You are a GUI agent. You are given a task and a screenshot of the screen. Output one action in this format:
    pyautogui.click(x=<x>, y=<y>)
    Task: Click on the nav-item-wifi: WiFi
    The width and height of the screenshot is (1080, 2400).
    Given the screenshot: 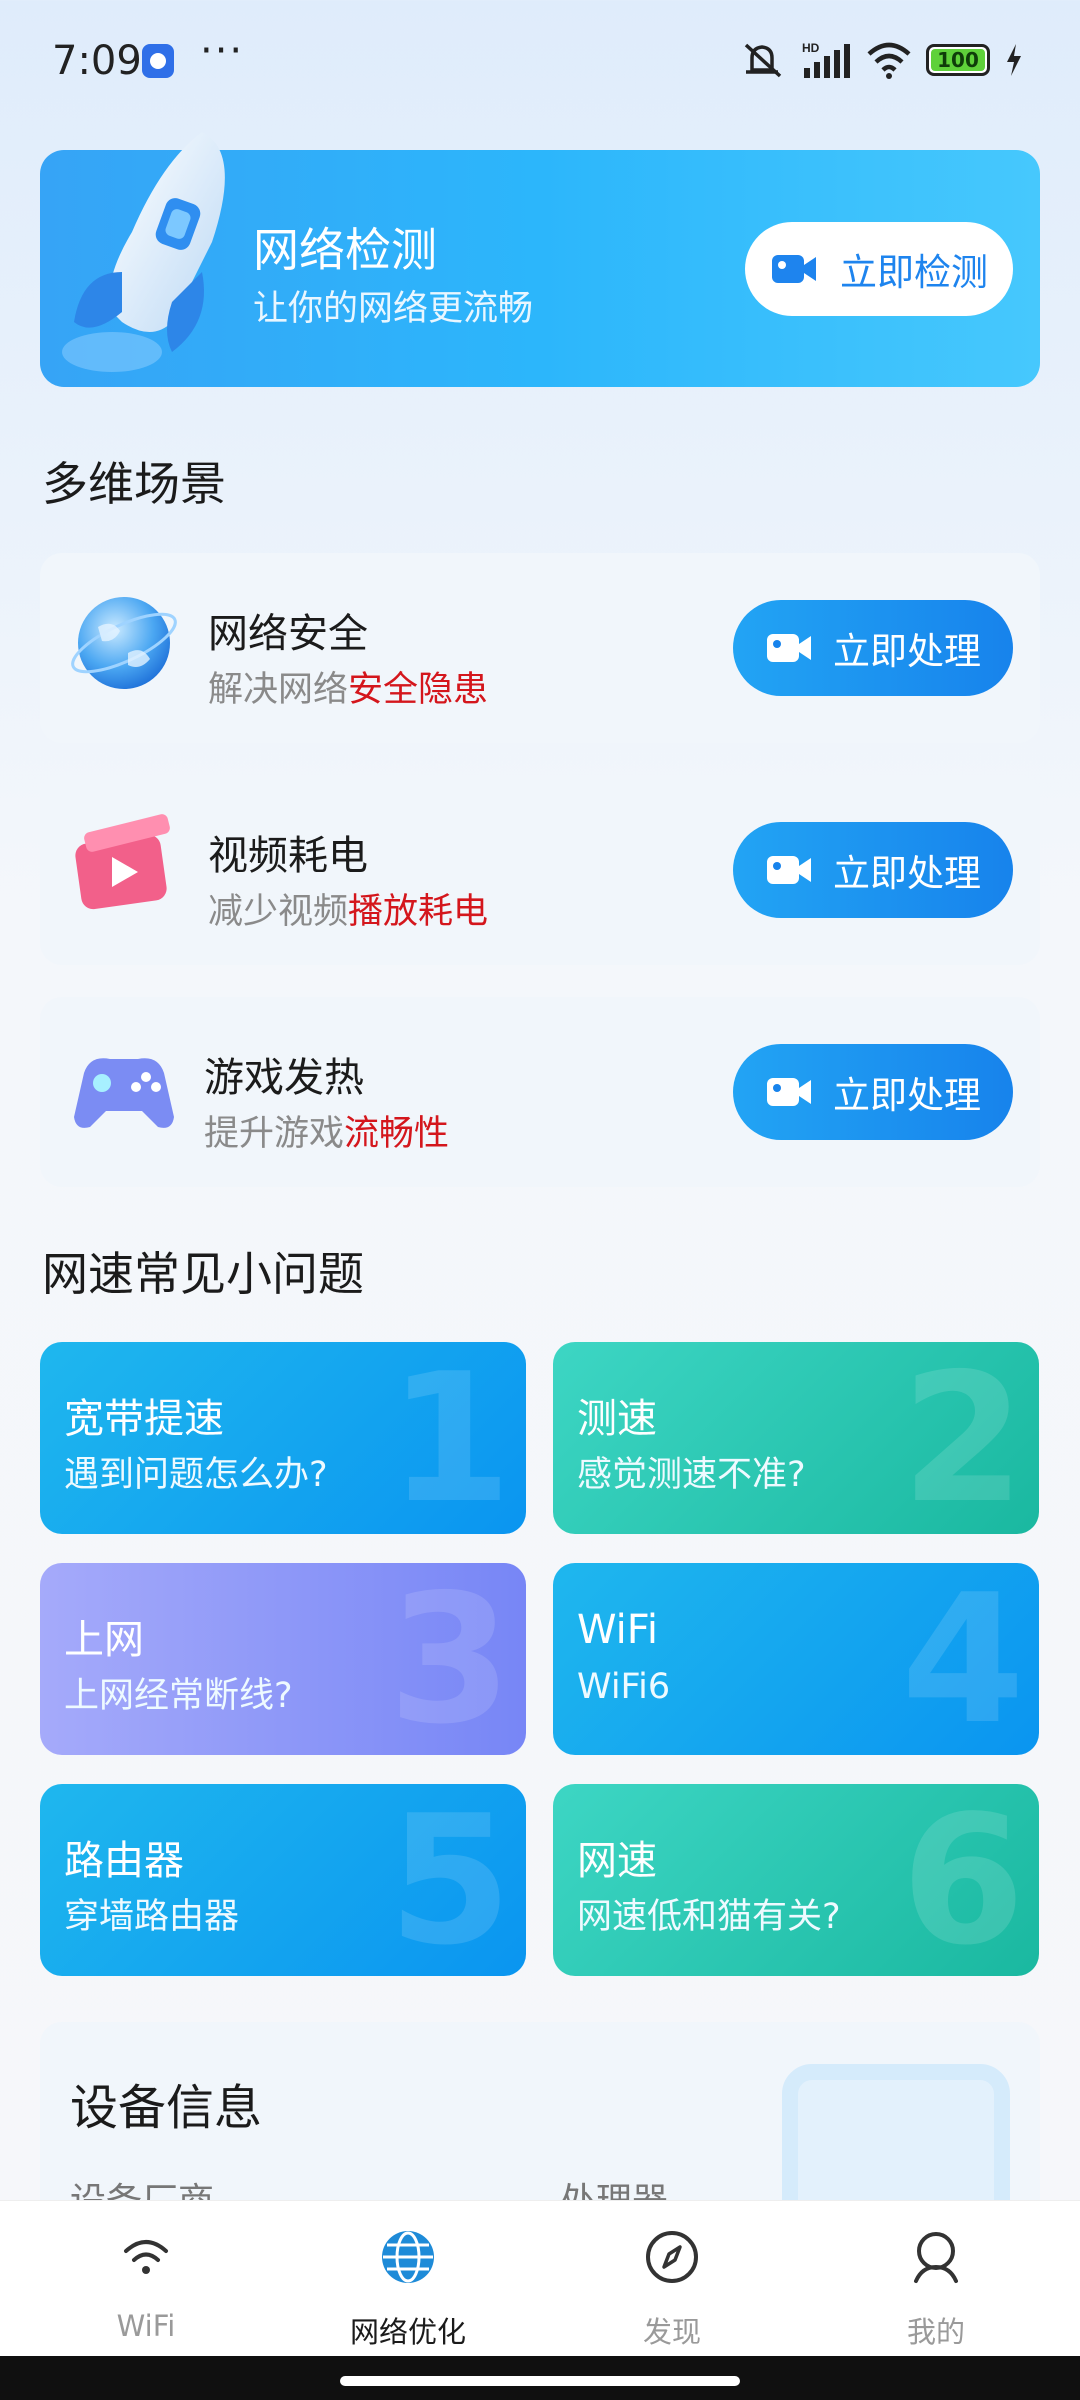 What is the action you would take?
    pyautogui.click(x=146, y=2282)
    